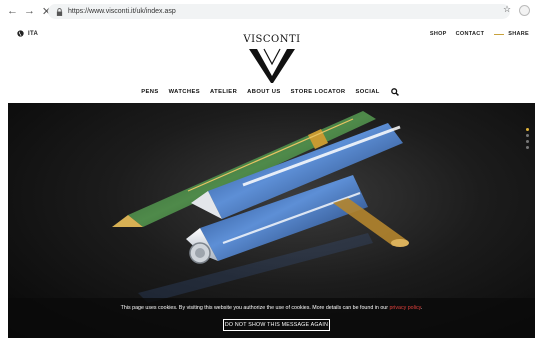 Image resolution: width=535 pixels, height=338 pixels. I want to click on visconti-logo: VISCONTI, so click(272, 59).